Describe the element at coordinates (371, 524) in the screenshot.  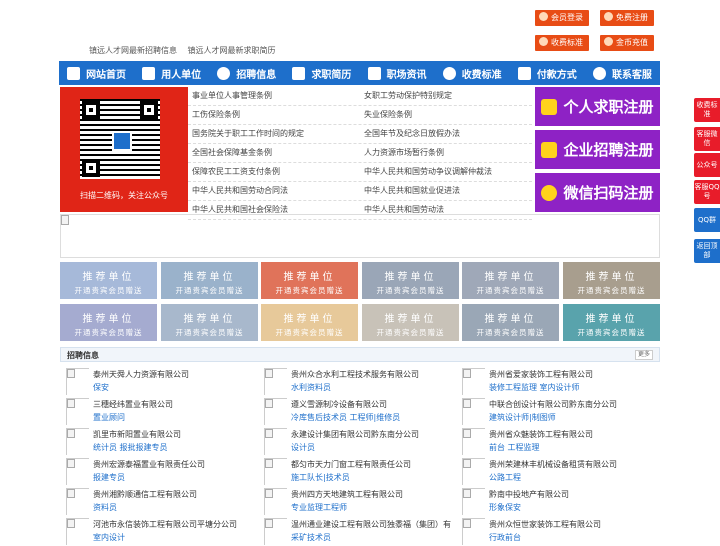
I see `job-company: 温州通业建设工程有限公司独黍福（集团）有` at that location.